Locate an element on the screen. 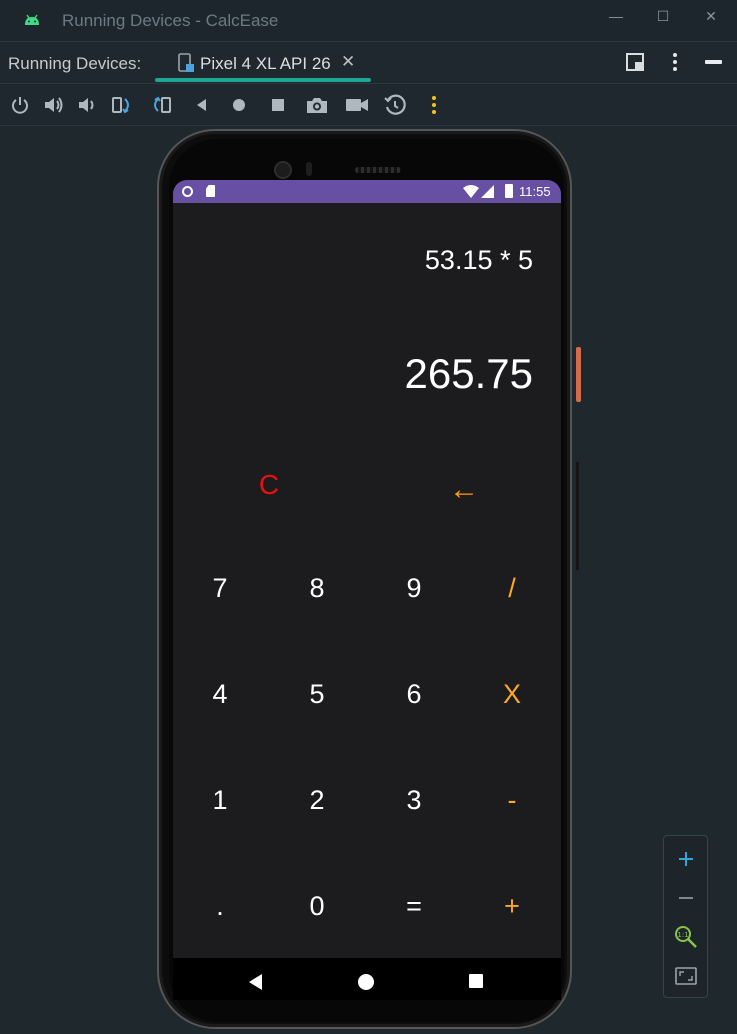 Image resolution: width=737 pixels, height=1034 pixels. minimize-button: — is located at coordinates (616, 16).